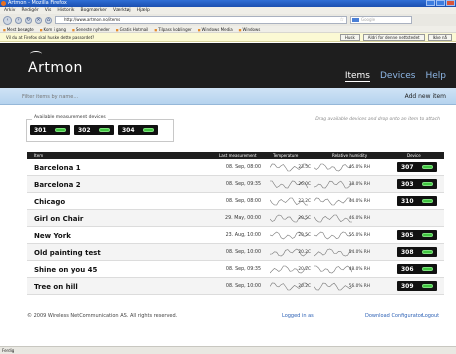  I want to click on last-measurement: 29. May, 00:00, so click(243, 218).